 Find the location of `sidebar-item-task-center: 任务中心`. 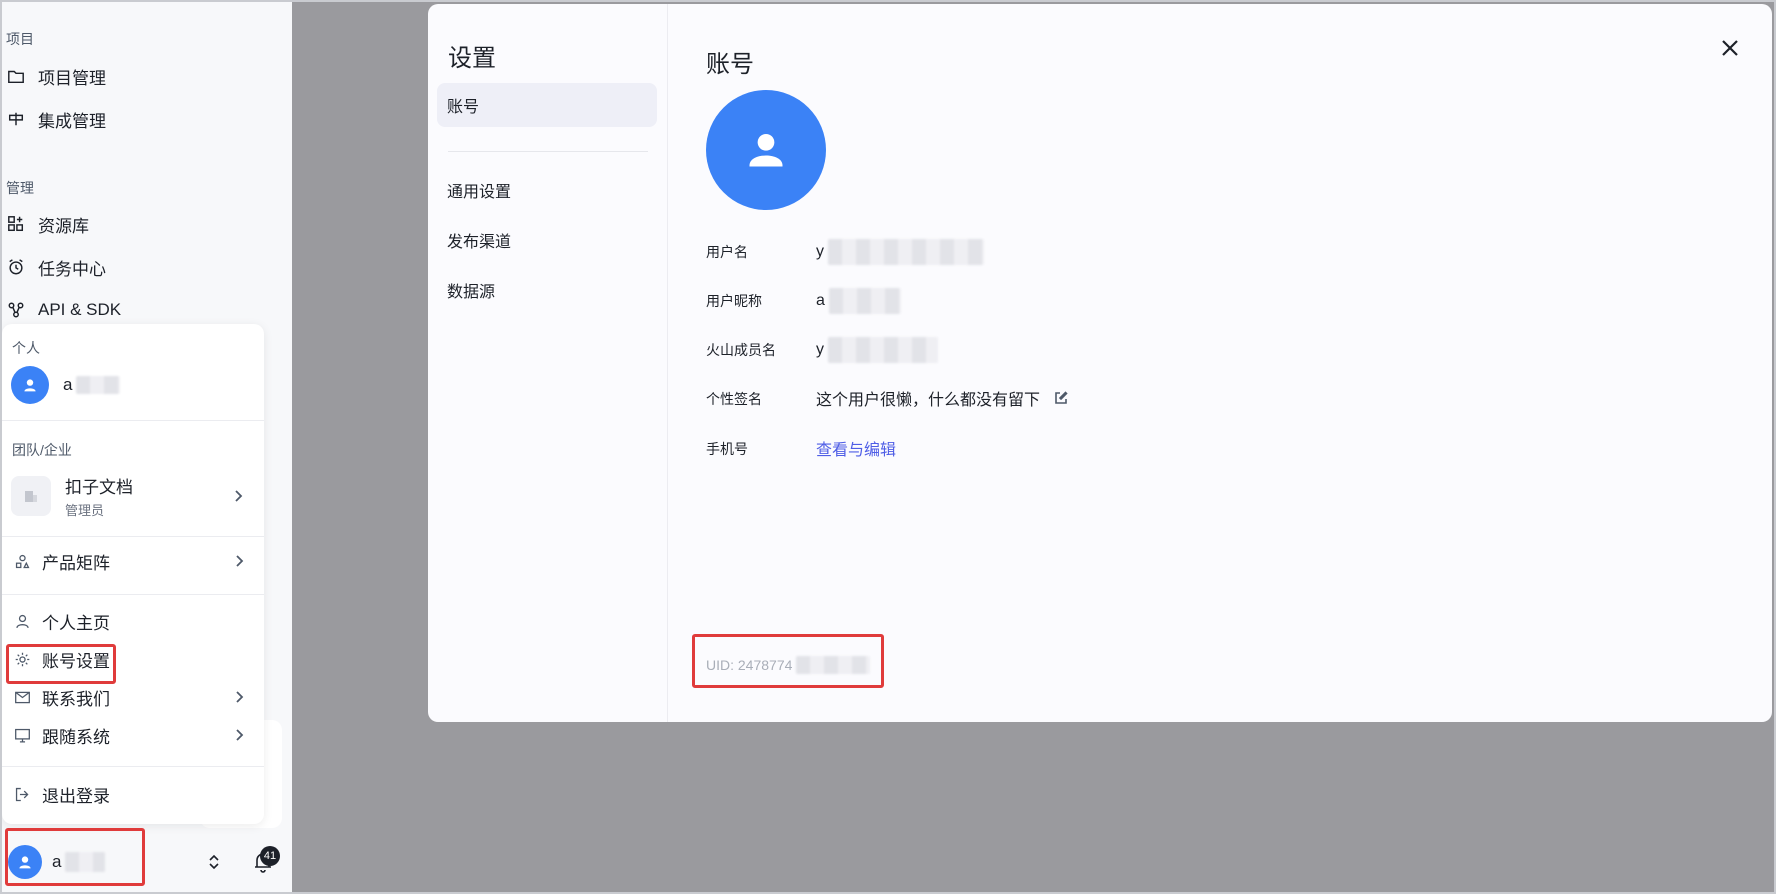

sidebar-item-task-center: 任务中心 is located at coordinates (56, 267).